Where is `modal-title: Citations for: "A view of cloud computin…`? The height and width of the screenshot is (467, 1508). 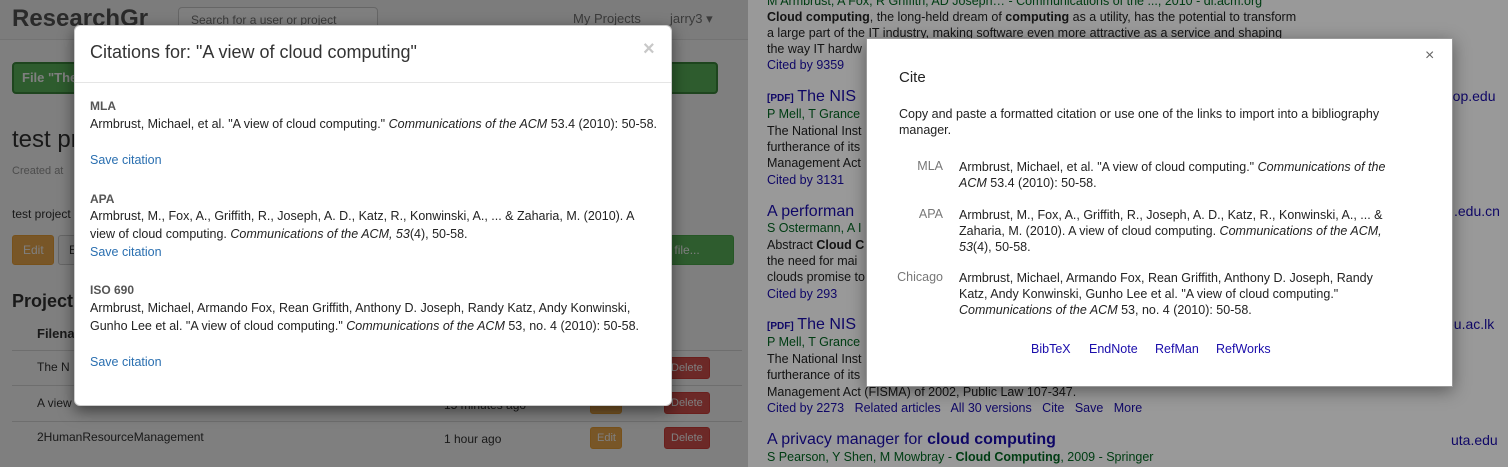 modal-title: Citations for: "A view of cloud computin… is located at coordinates (253, 52).